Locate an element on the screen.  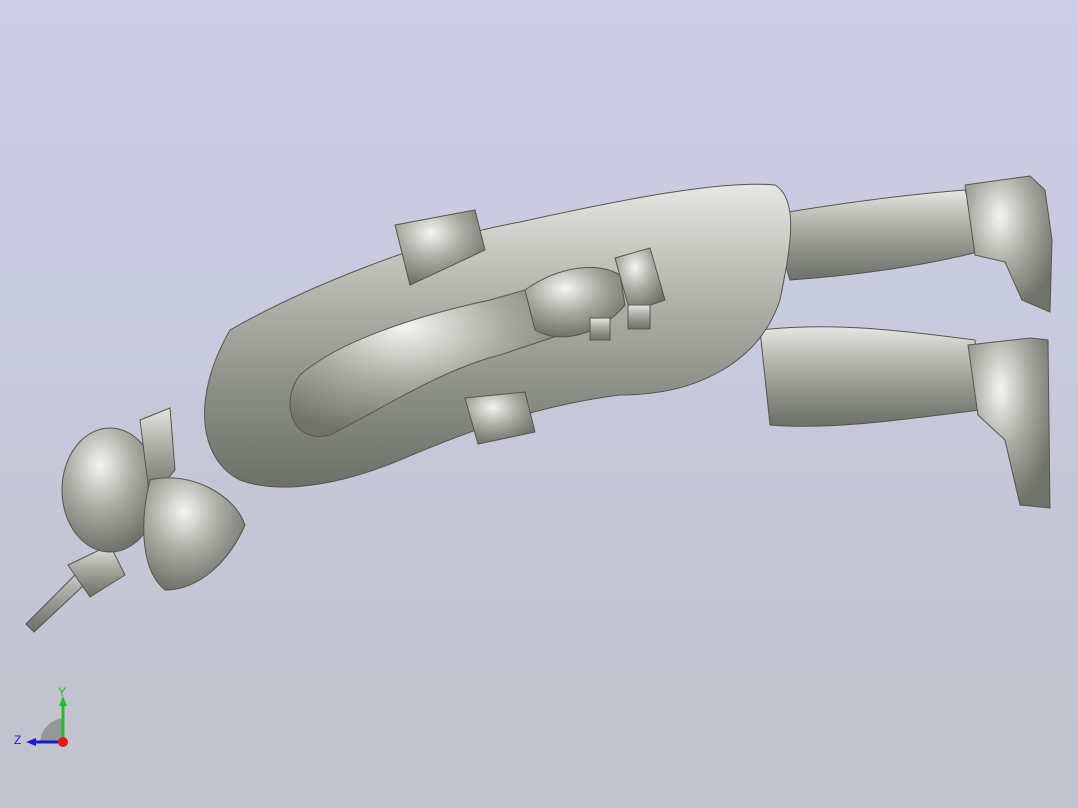
x-axis-icon is located at coordinates (63, 742).